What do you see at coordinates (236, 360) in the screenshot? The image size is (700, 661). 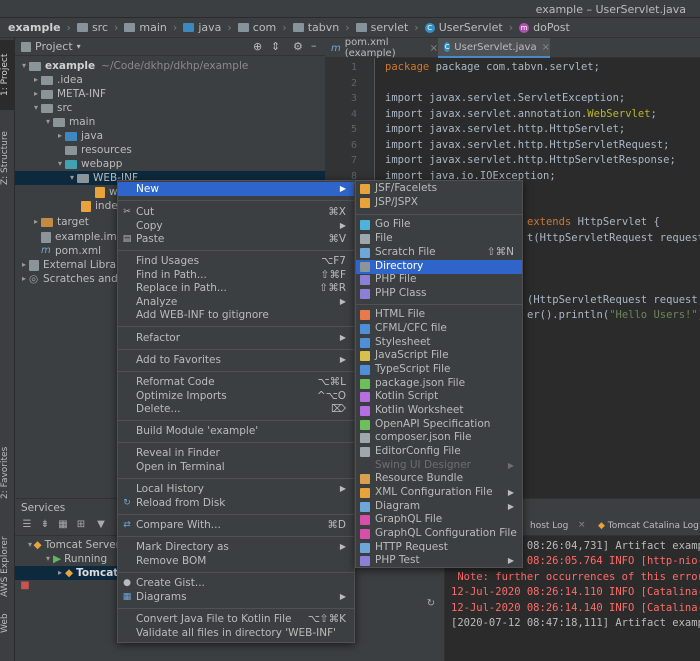 I see `menu-item-add-to-favorites: Add to Favorites ▶` at bounding box center [236, 360].